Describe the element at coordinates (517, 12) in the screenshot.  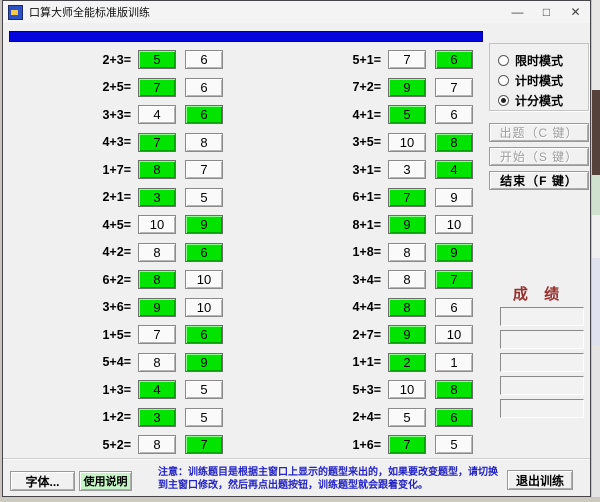
I see `minimize-button: —` at that location.